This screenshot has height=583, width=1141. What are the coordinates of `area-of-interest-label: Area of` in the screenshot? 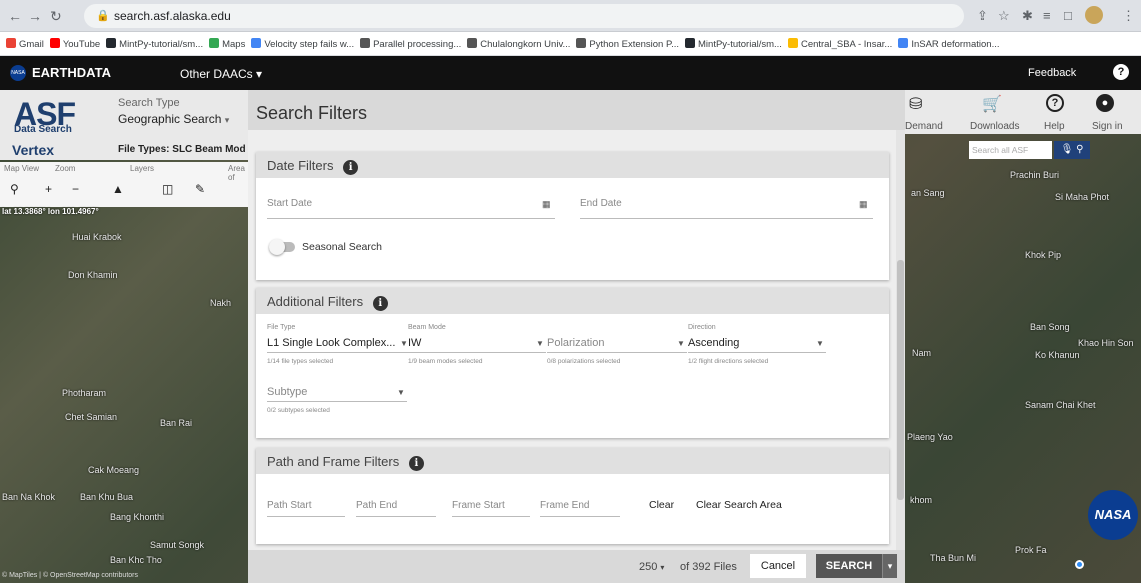 It's located at (236, 173).